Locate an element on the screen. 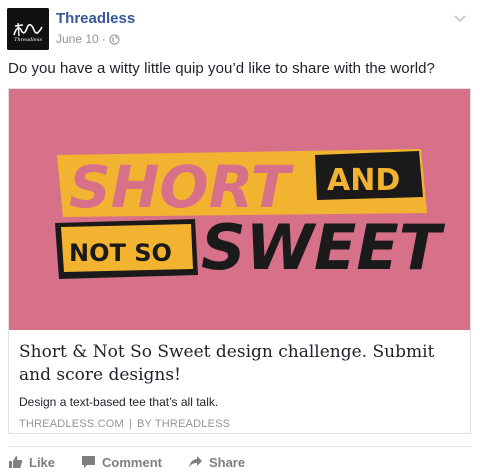 Image resolution: width=480 pixels, height=476 pixels. threadless-logo: Threadless is located at coordinates (28, 29).